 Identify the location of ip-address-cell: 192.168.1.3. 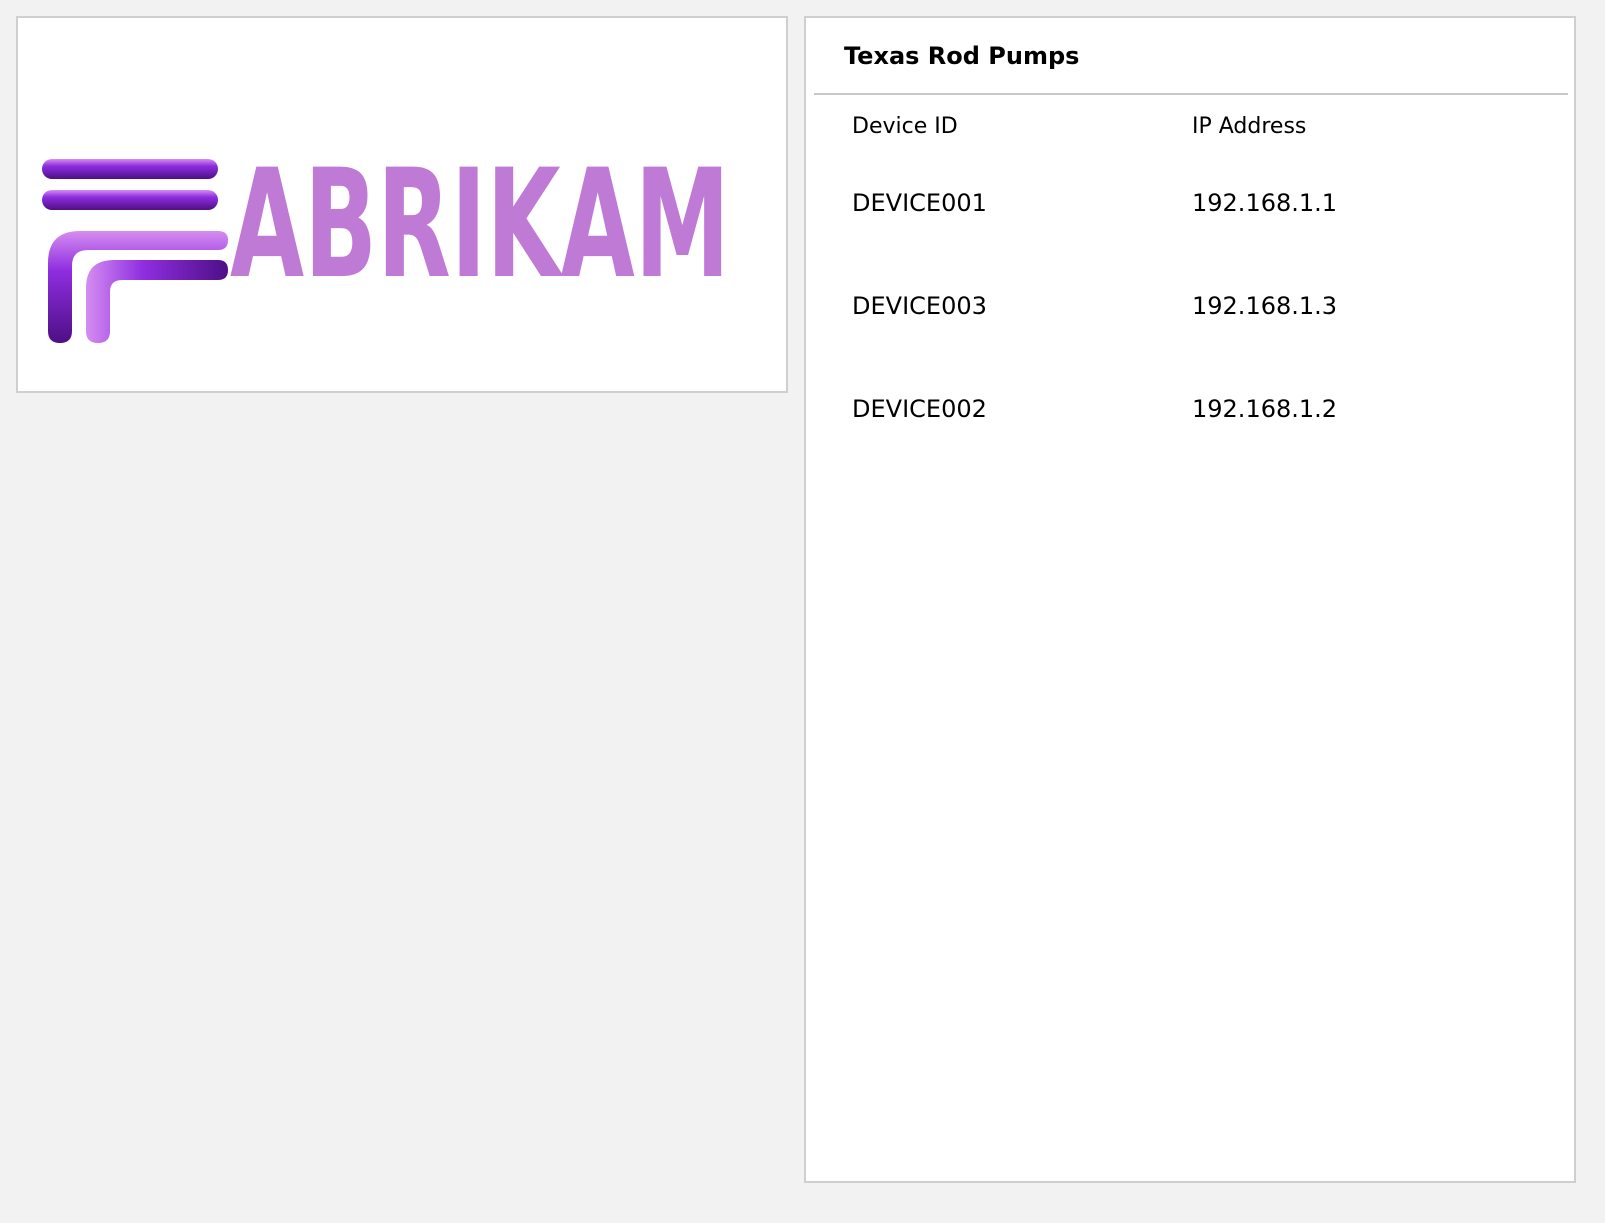
(1265, 306).